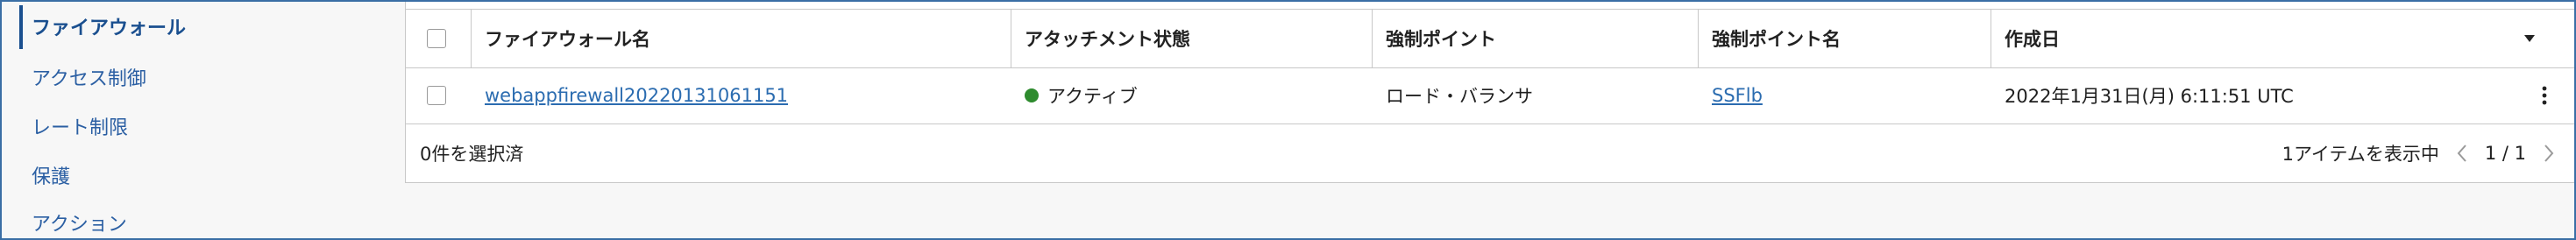 This screenshot has height=240, width=2576. What do you see at coordinates (2505, 153) in the screenshot?
I see `page-indicator: 1 / 1` at bounding box center [2505, 153].